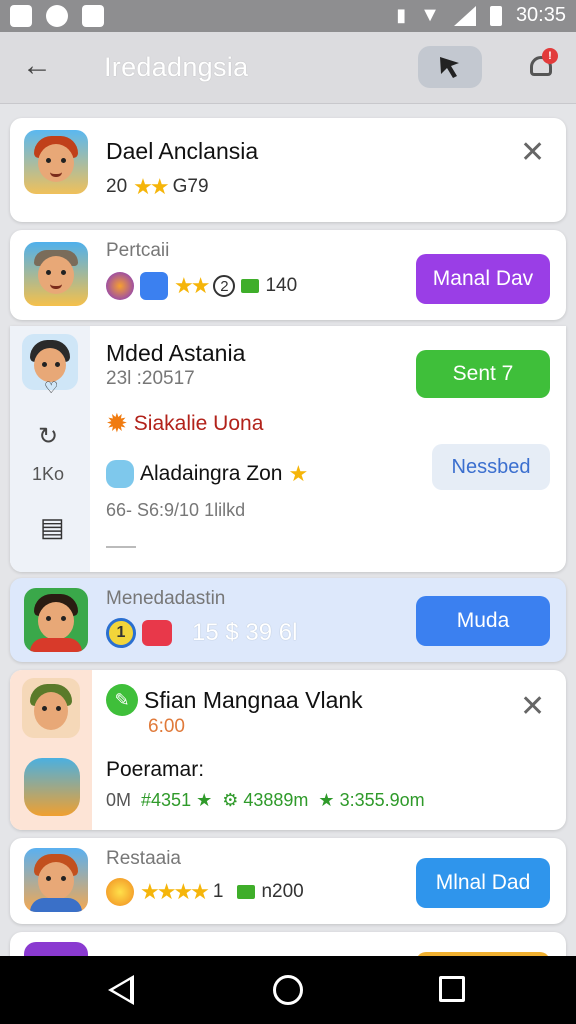 This screenshot has width=576, height=1024. Describe the element at coordinates (157, 633) in the screenshot. I see `cat-icon` at that location.